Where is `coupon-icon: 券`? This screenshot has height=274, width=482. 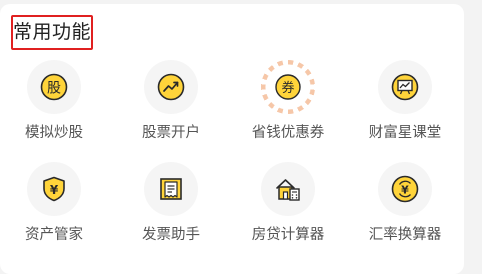
coupon-icon: 券 is located at coordinates (288, 87).